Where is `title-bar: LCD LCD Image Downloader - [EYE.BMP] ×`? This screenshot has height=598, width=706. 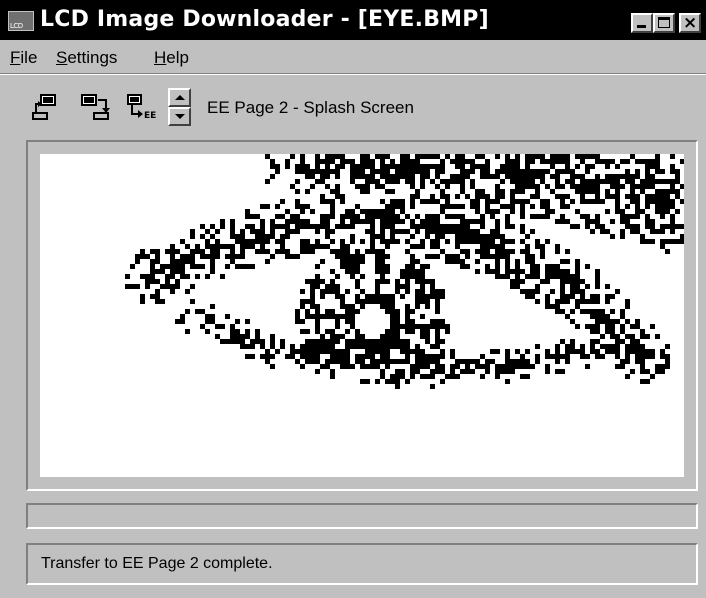 title-bar: LCD LCD Image Downloader - [EYE.BMP] × is located at coordinates (353, 20).